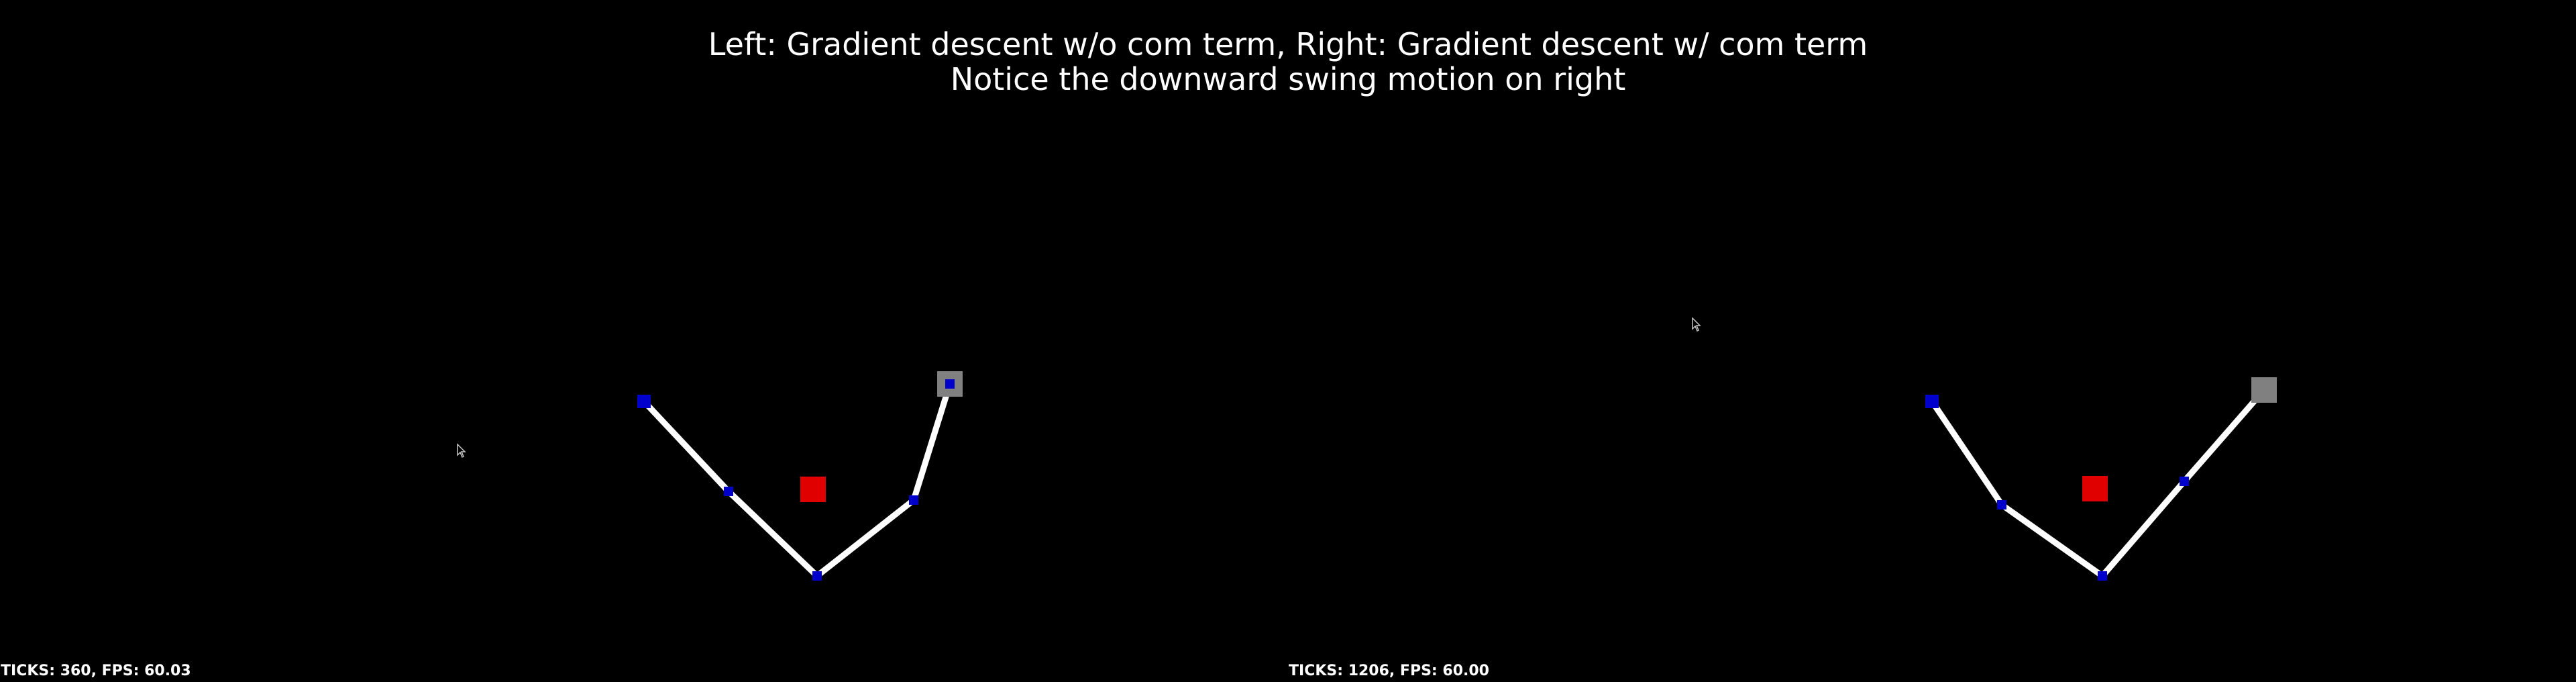  I want to click on right-target-marker, so click(2264, 390).